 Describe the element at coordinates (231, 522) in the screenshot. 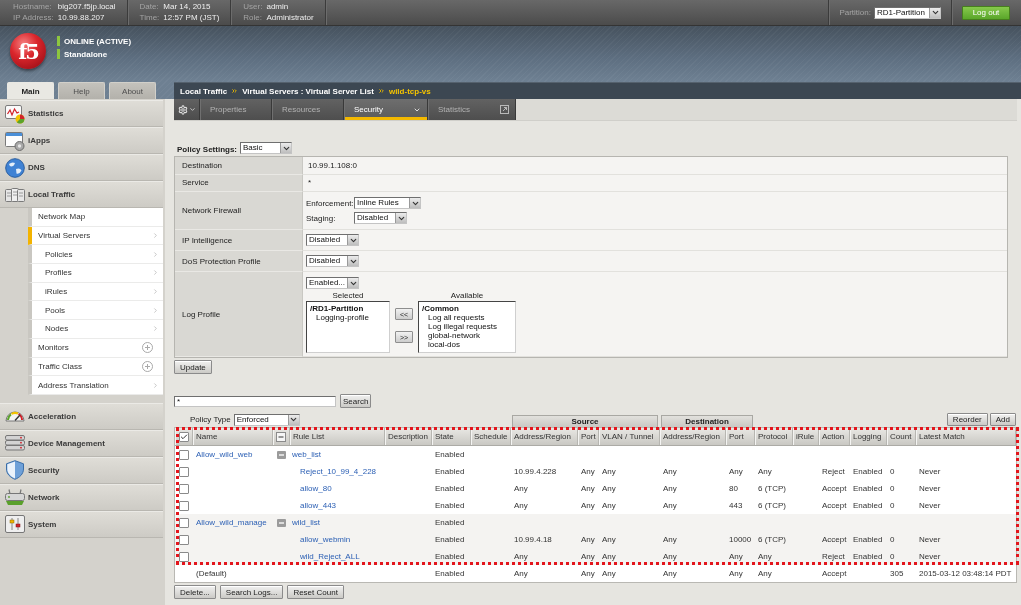

I see `policy-link: Allow_wild_manage` at that location.